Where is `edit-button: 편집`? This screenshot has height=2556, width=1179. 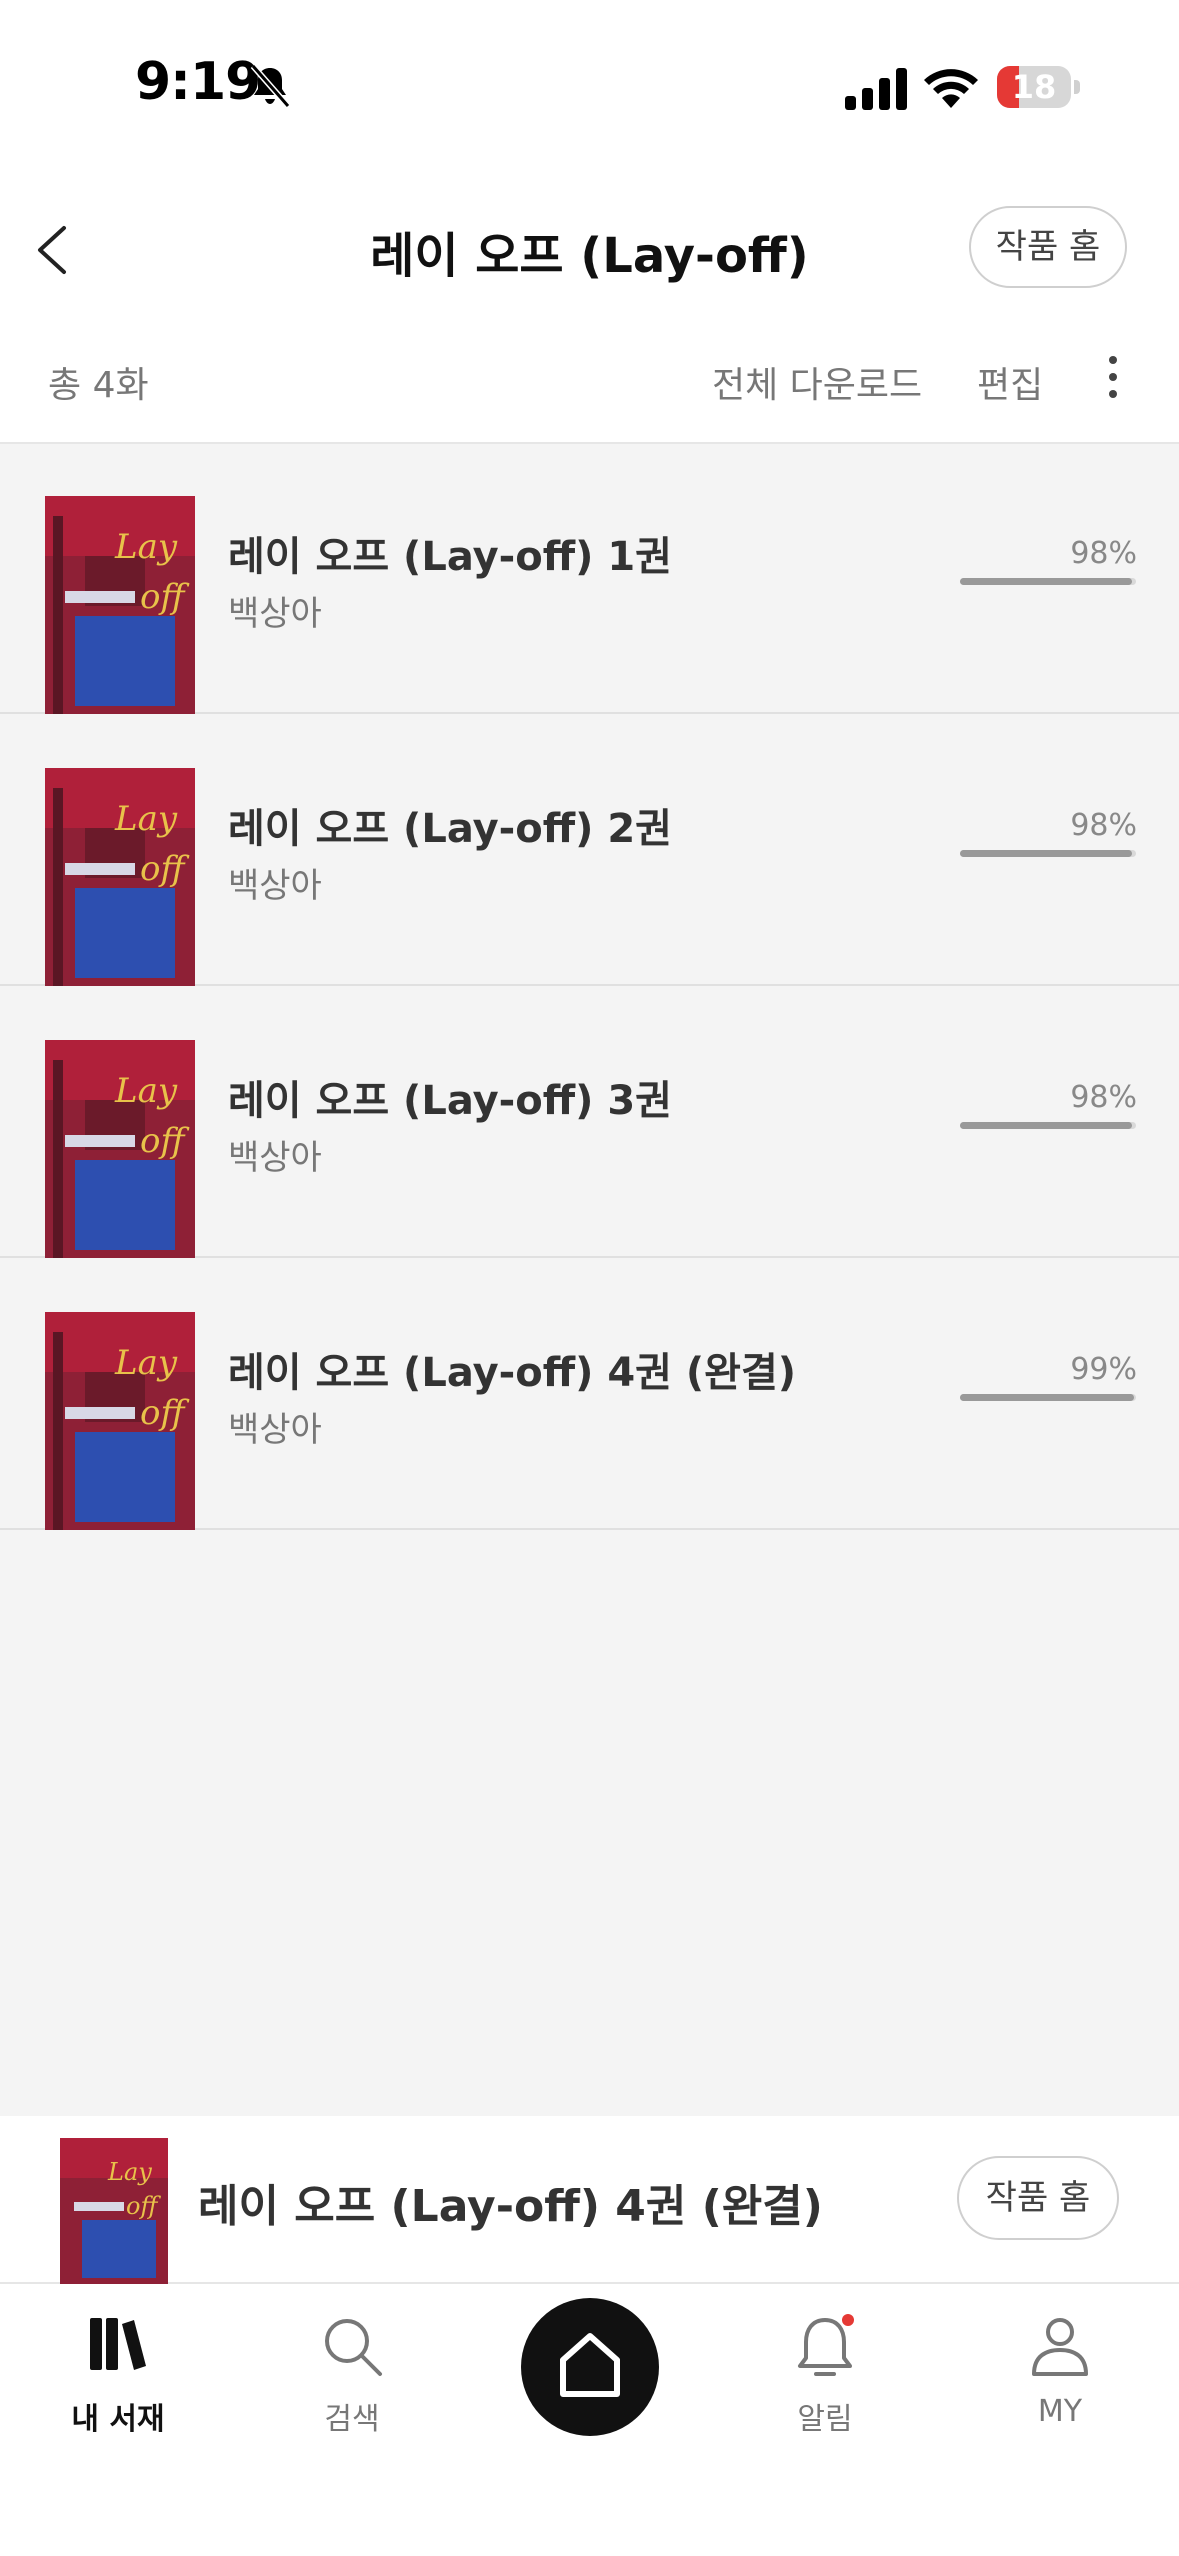 edit-button: 편집 is located at coordinates (1010, 382).